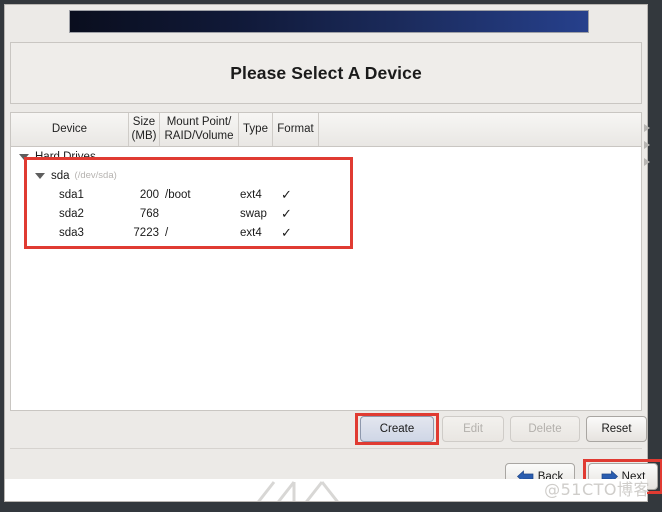  What do you see at coordinates (329, 21) in the screenshot?
I see `header-banner` at bounding box center [329, 21].